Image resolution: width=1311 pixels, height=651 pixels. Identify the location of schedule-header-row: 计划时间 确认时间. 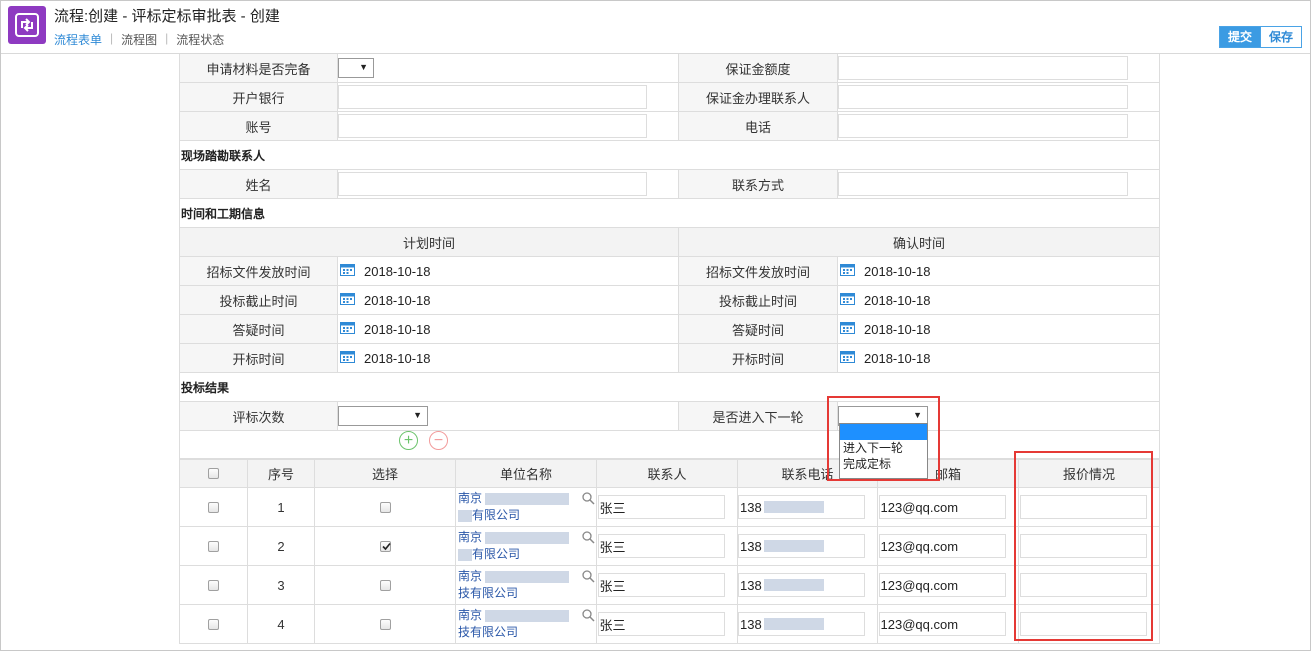
(669, 242).